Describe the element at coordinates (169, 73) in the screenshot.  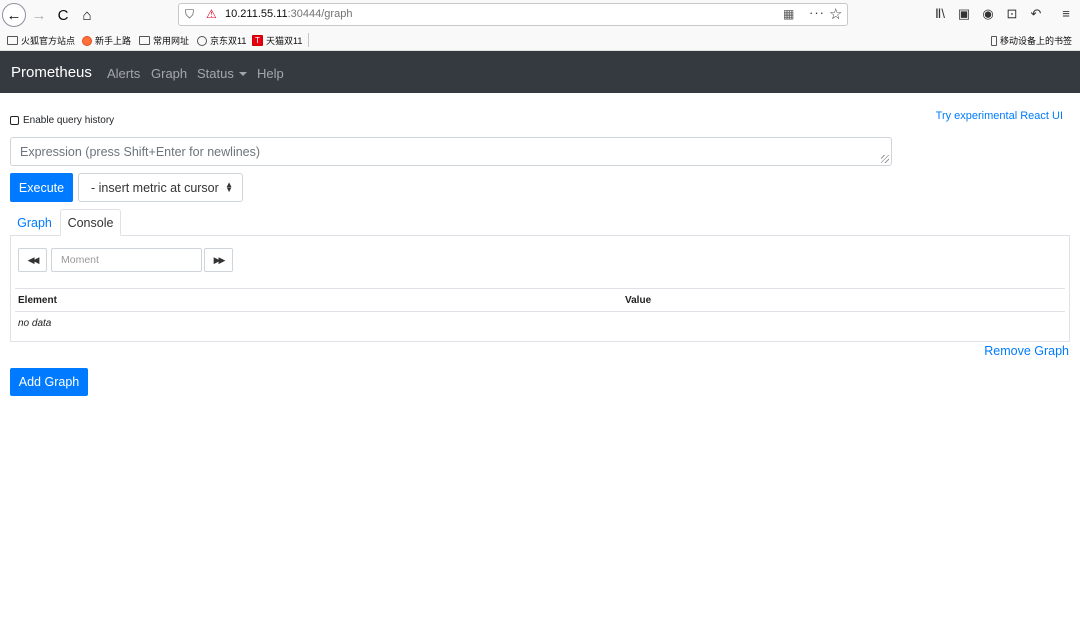
I see `nav-graph: Graph` at that location.